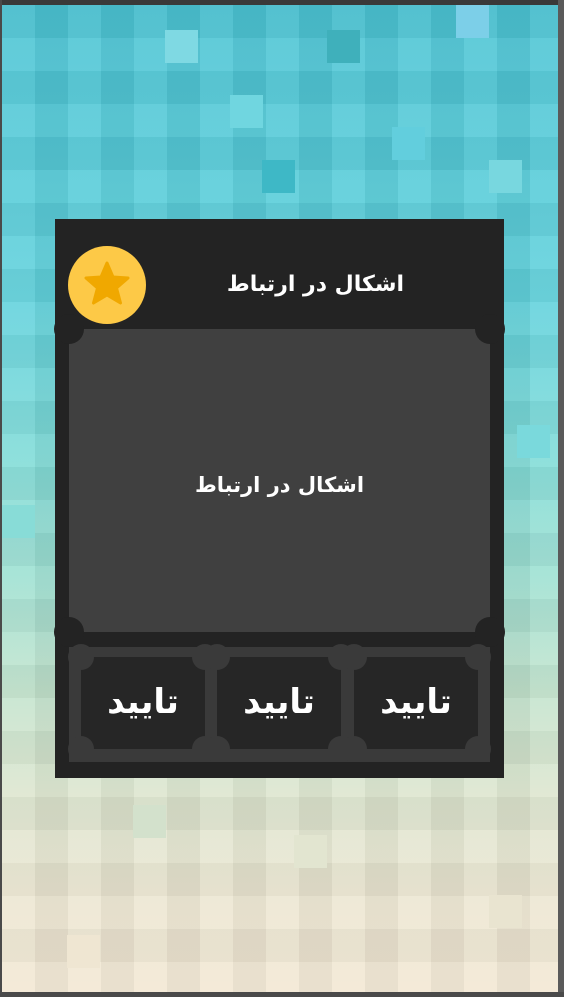  I want to click on confirm-button-right-label: تایید, so click(416, 702).